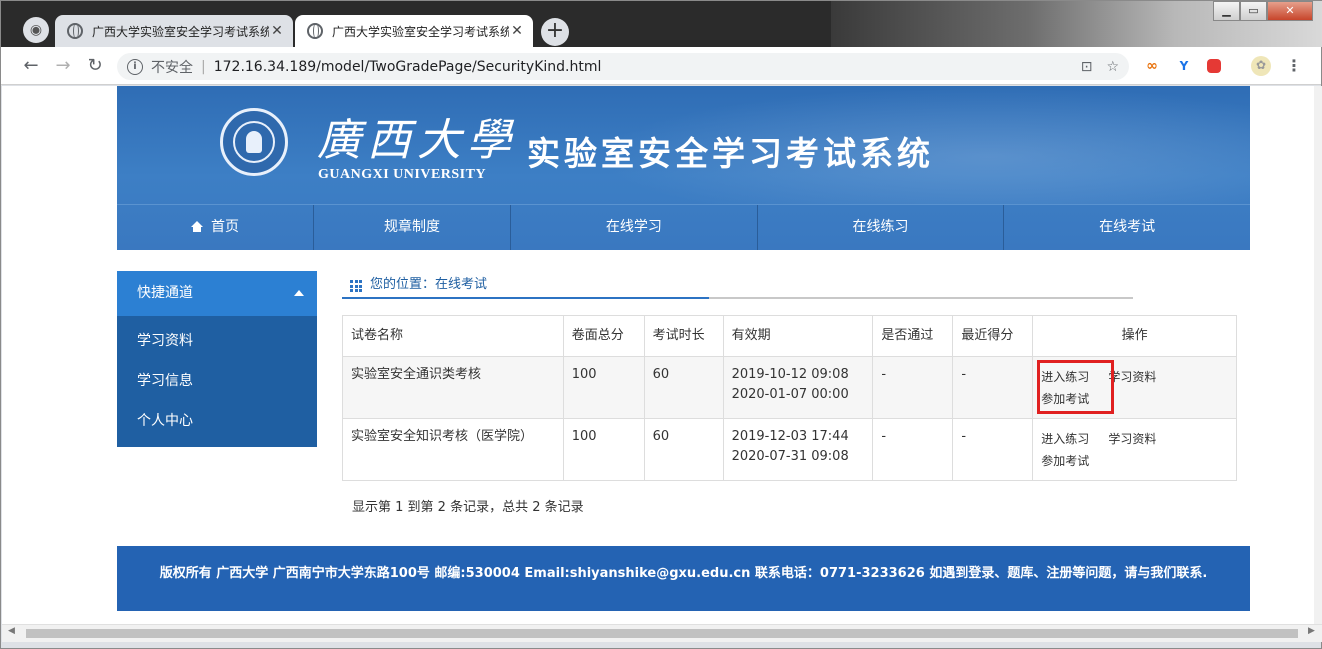  I want to click on tab-search-icon: ◉, so click(36, 30).